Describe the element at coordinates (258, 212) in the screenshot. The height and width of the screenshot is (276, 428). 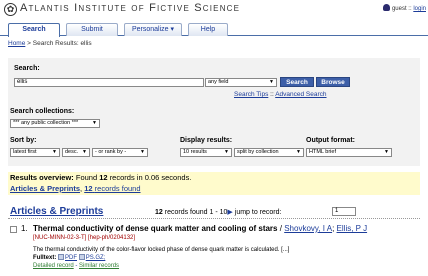
I see `jump-label: jump to record:` at that location.